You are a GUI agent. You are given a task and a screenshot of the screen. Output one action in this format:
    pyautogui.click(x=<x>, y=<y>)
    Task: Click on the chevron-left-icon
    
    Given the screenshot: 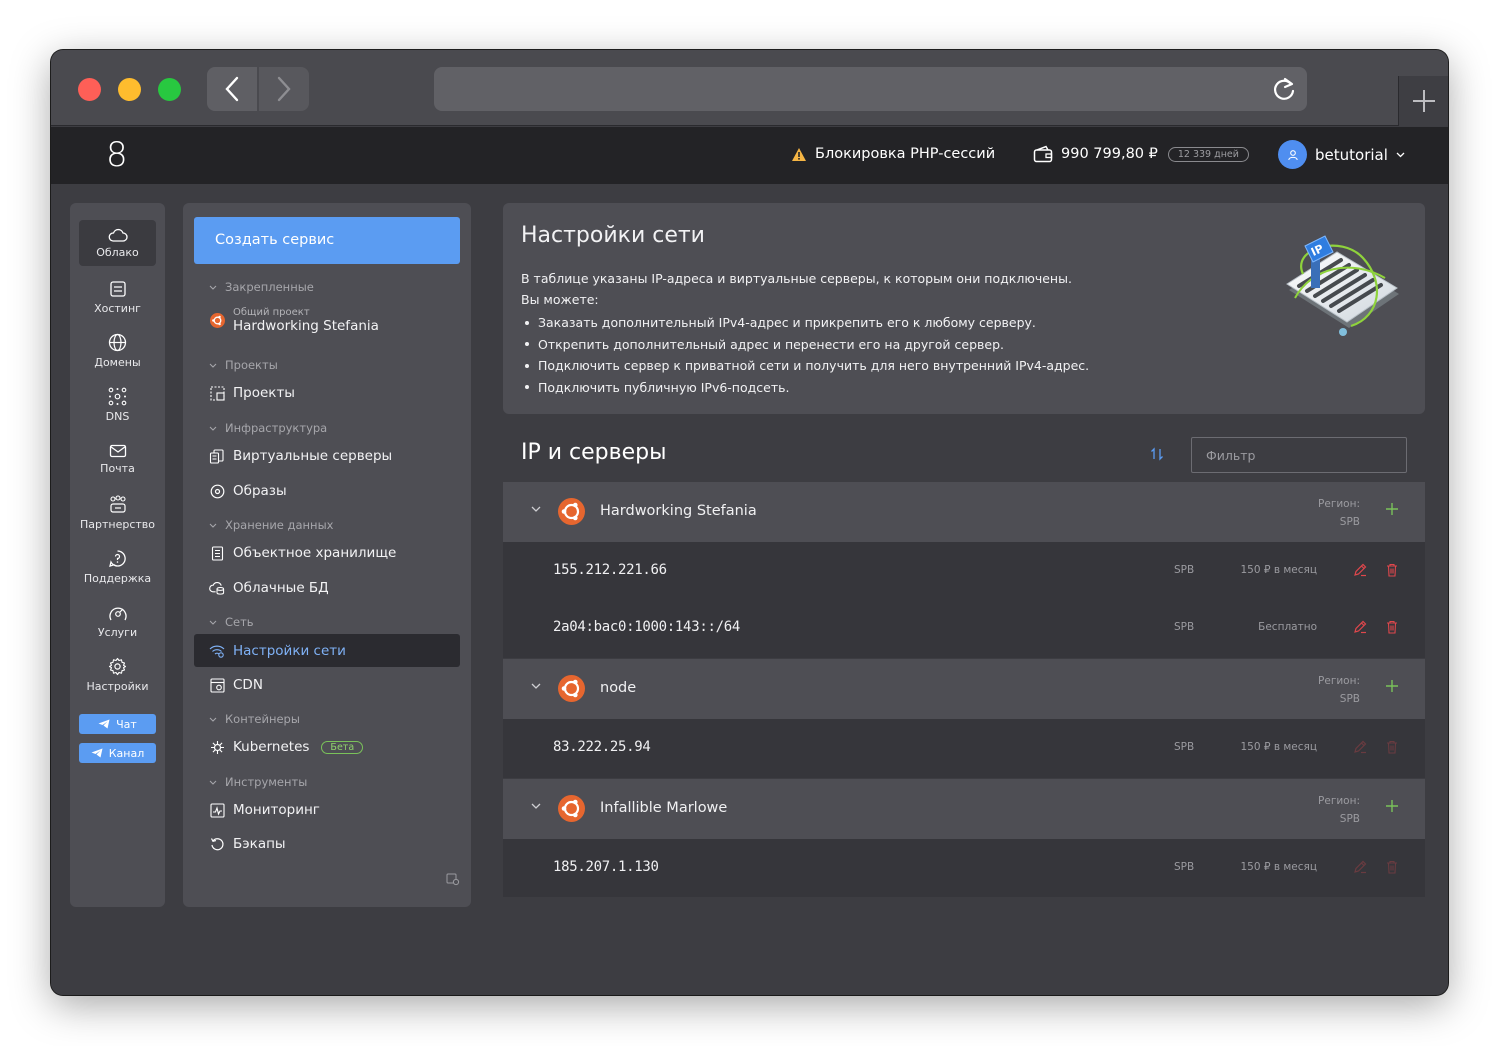 What is the action you would take?
    pyautogui.click(x=232, y=89)
    